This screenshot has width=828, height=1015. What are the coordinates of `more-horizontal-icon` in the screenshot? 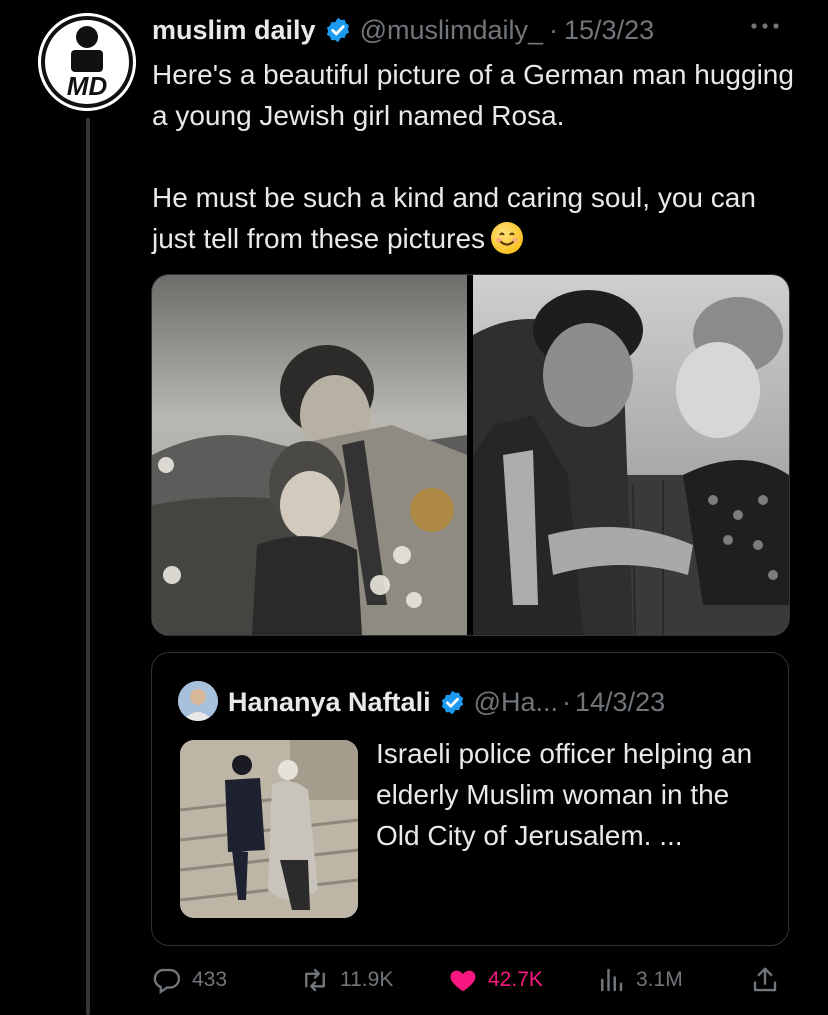 It's located at (765, 27).